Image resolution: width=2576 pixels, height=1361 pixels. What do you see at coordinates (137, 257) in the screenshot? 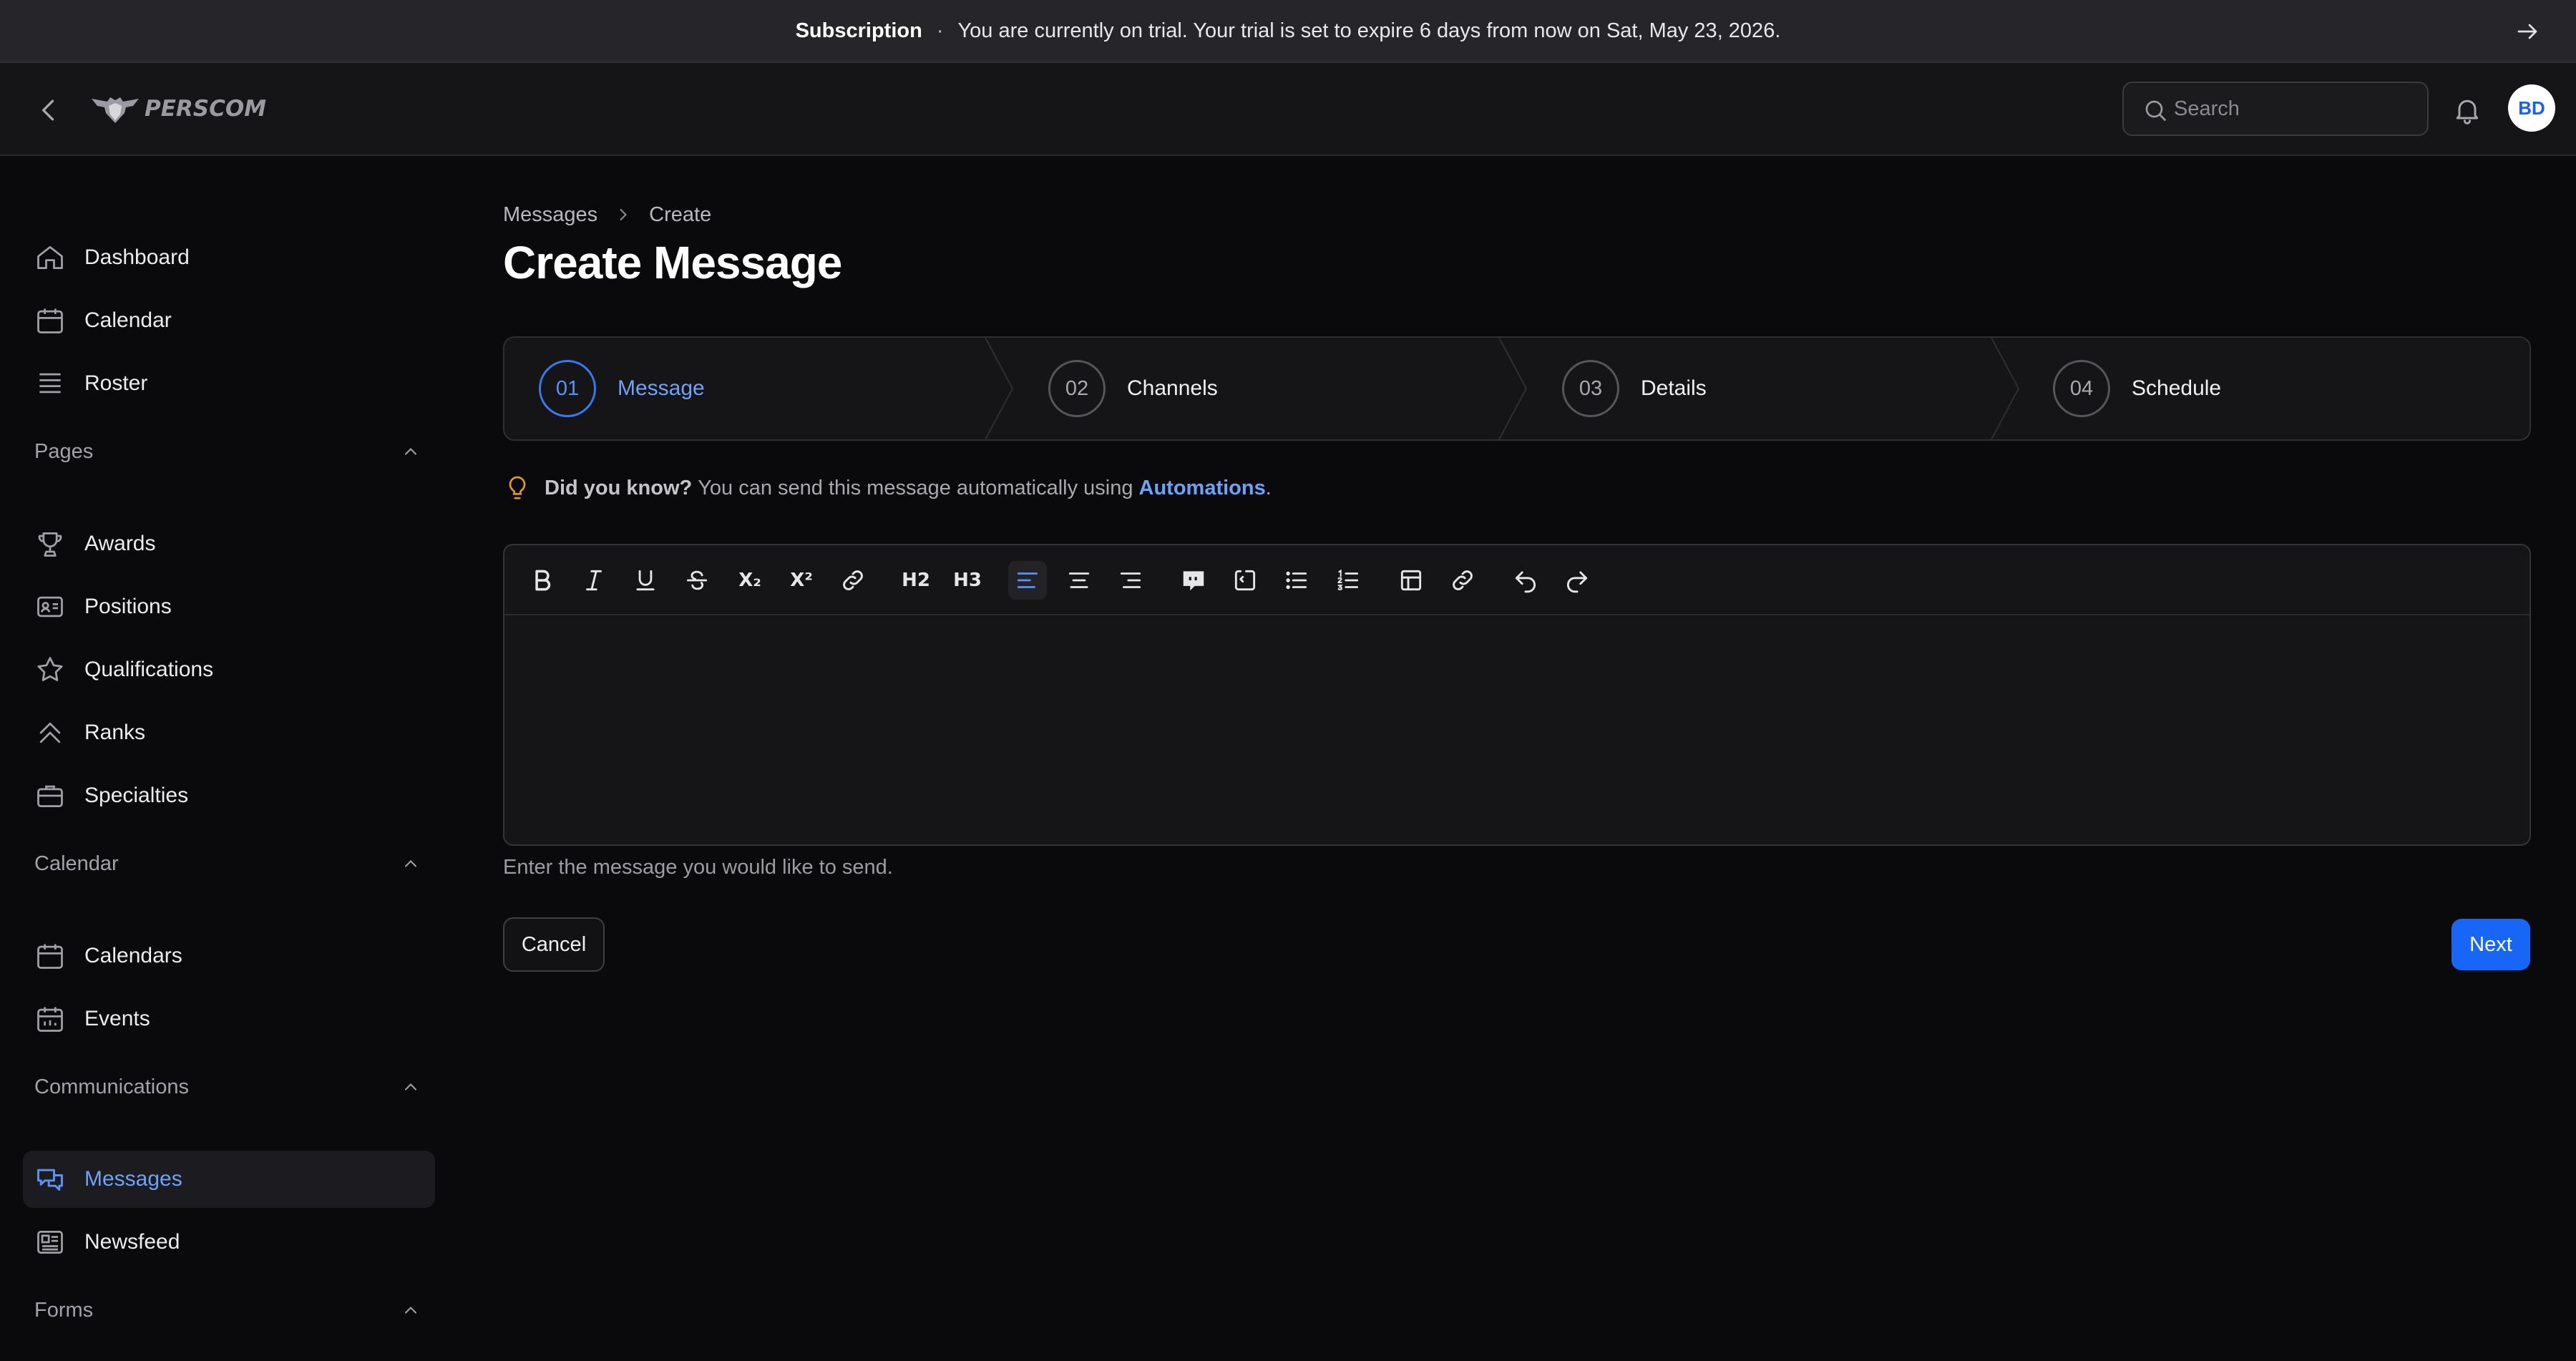
I see `sidebar-item-label: Dashboard` at bounding box center [137, 257].